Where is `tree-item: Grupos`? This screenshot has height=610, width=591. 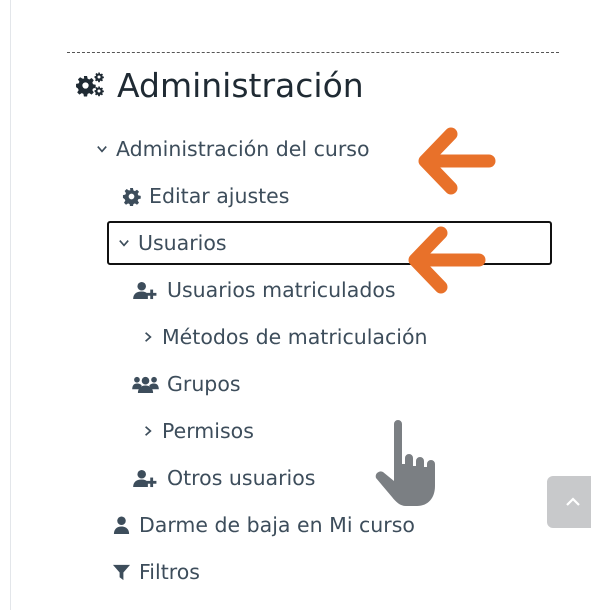 tree-item: Grupos is located at coordinates (323, 384).